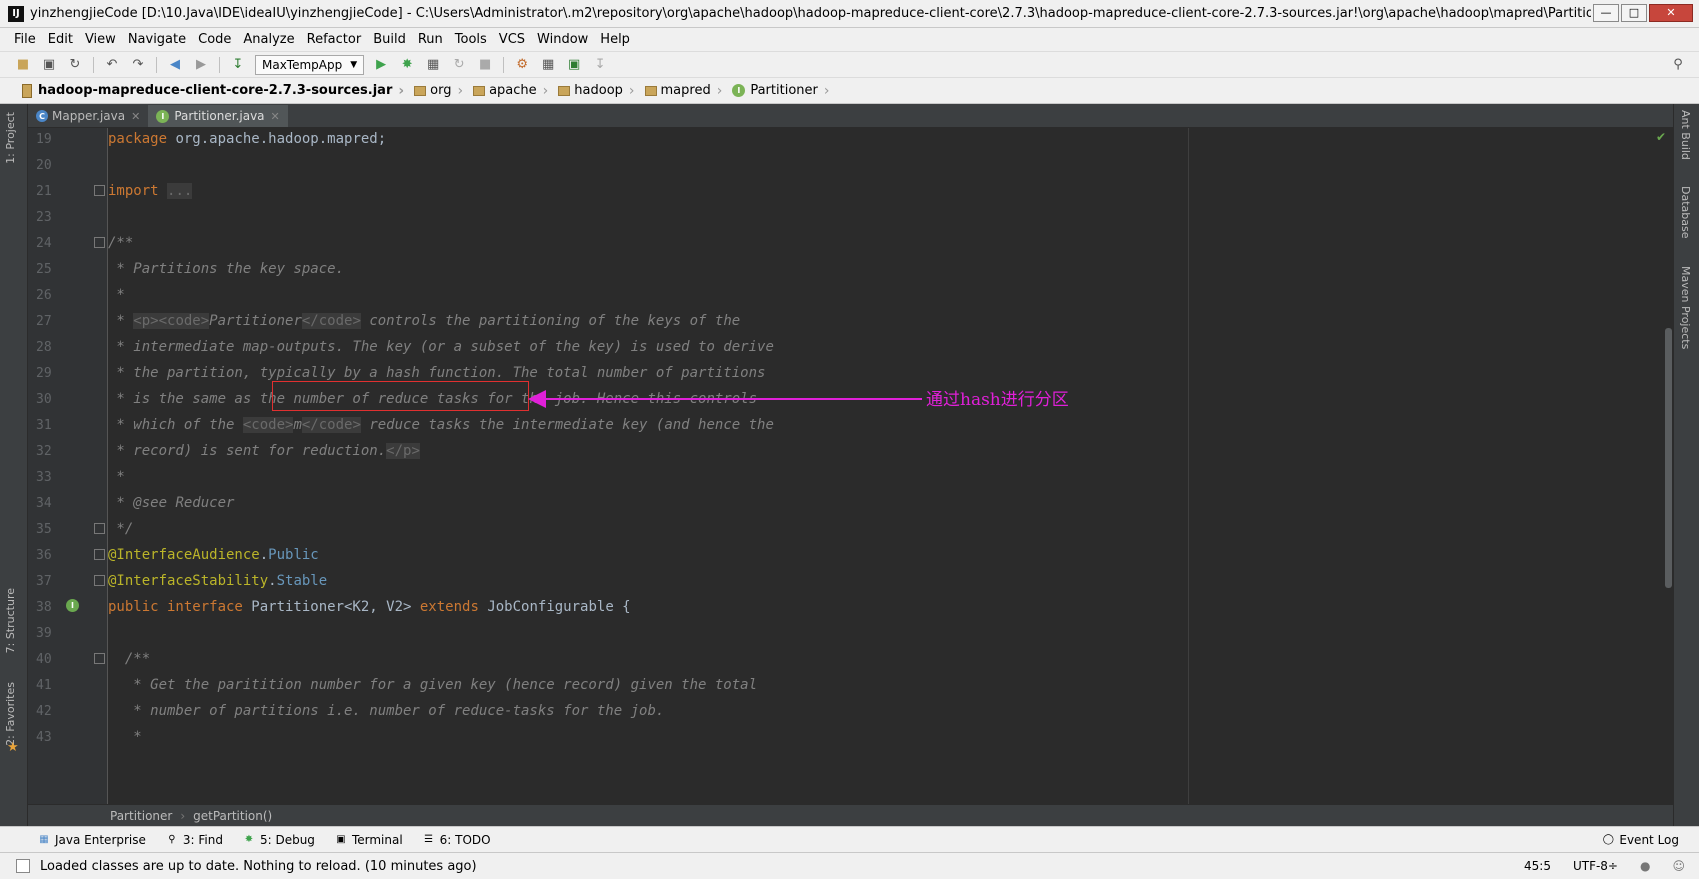 This screenshot has height=879, width=1699. Describe the element at coordinates (433, 65) in the screenshot. I see `coverage-icon: ▦` at that location.